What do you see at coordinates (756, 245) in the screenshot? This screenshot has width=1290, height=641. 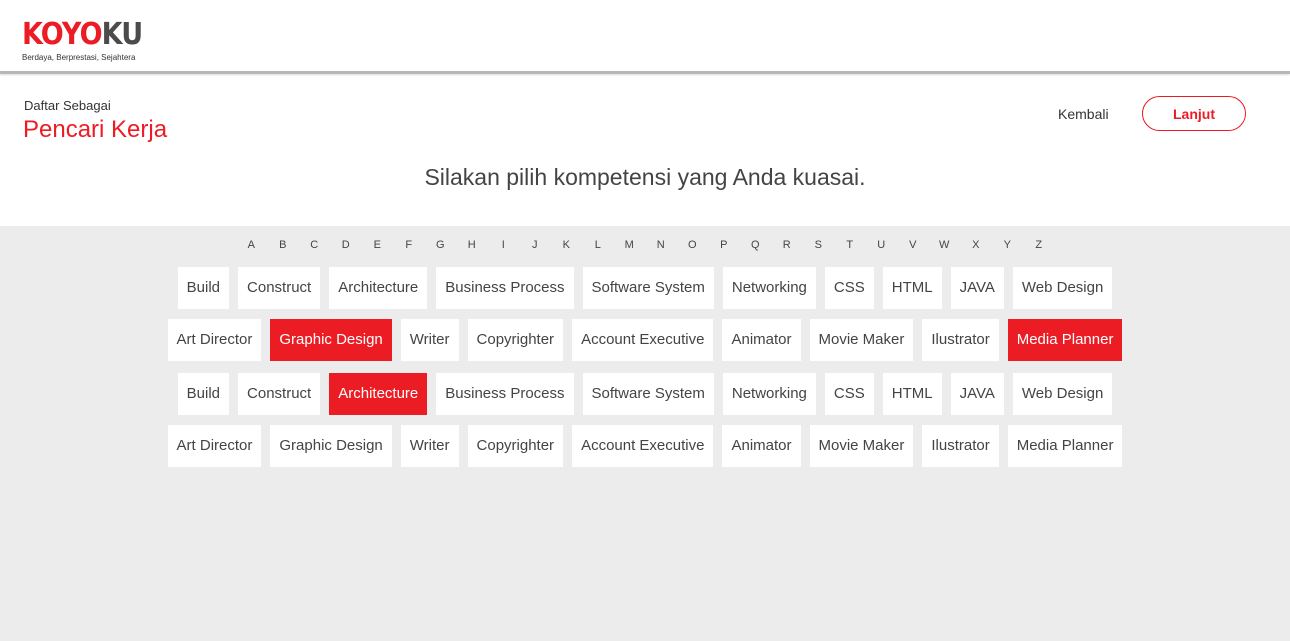 I see `alphabet-letter-q: Q` at bounding box center [756, 245].